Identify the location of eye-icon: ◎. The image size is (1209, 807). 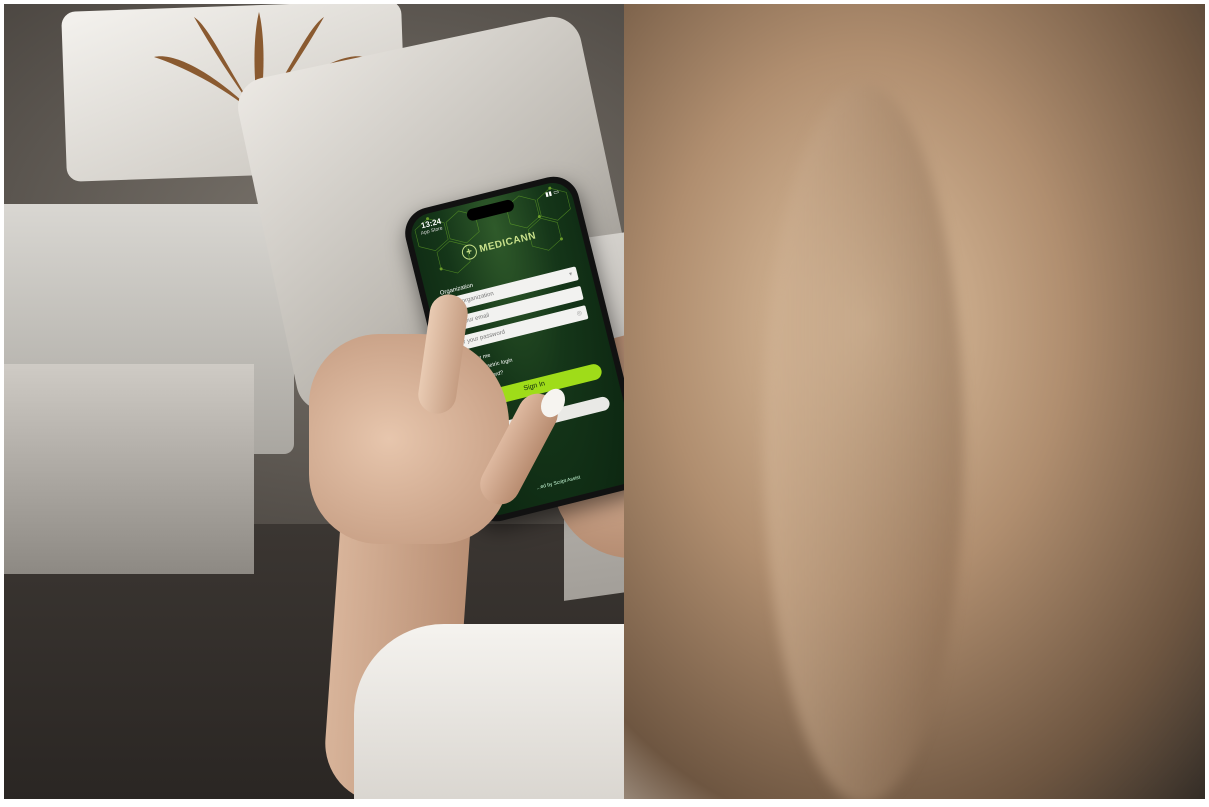
(579, 313).